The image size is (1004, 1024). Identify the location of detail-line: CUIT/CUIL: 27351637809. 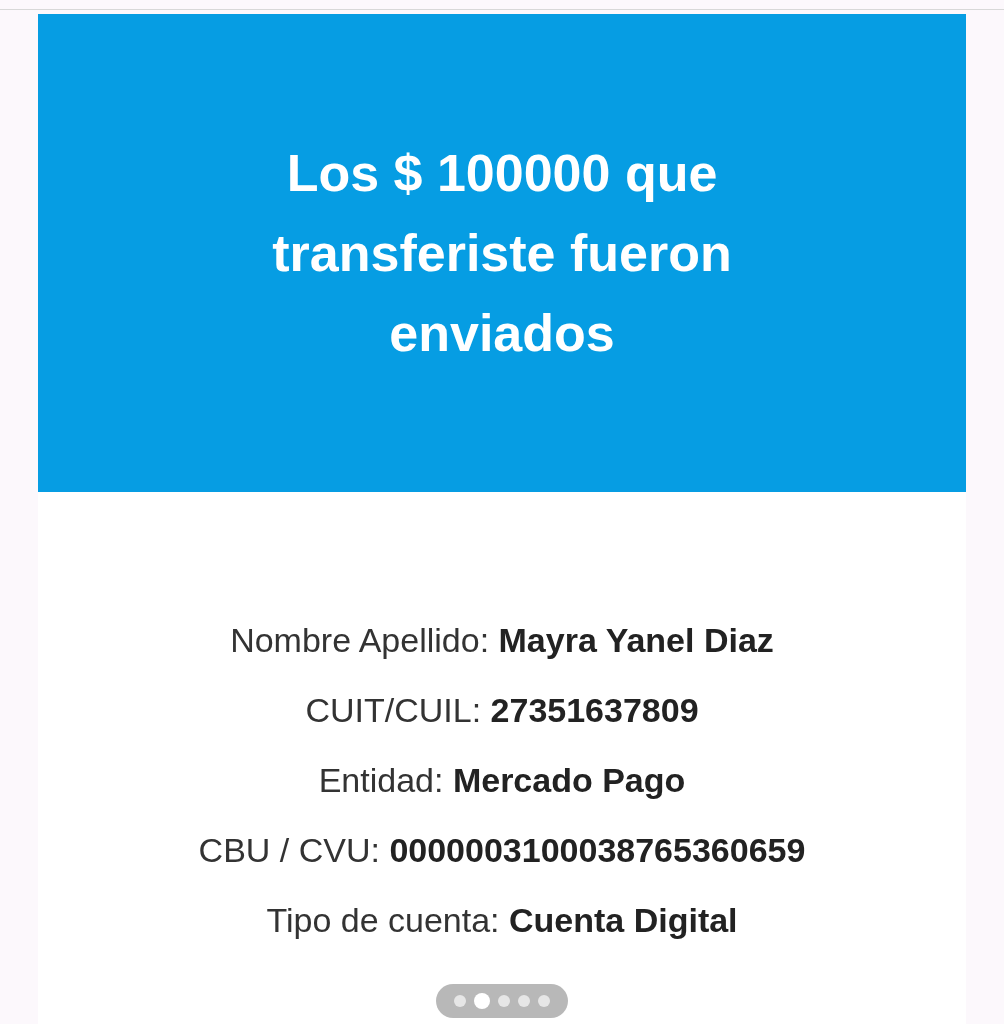
(502, 710).